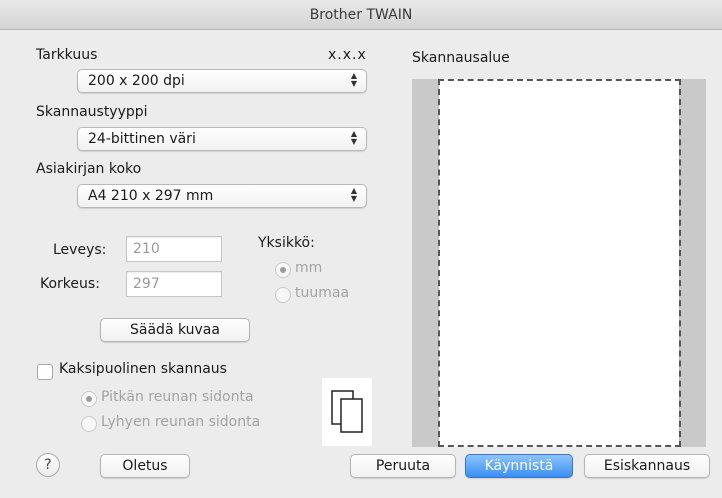 The width and height of the screenshot is (722, 498). Describe the element at coordinates (461, 58) in the screenshot. I see `scan-area-label: Skannausalue` at that location.